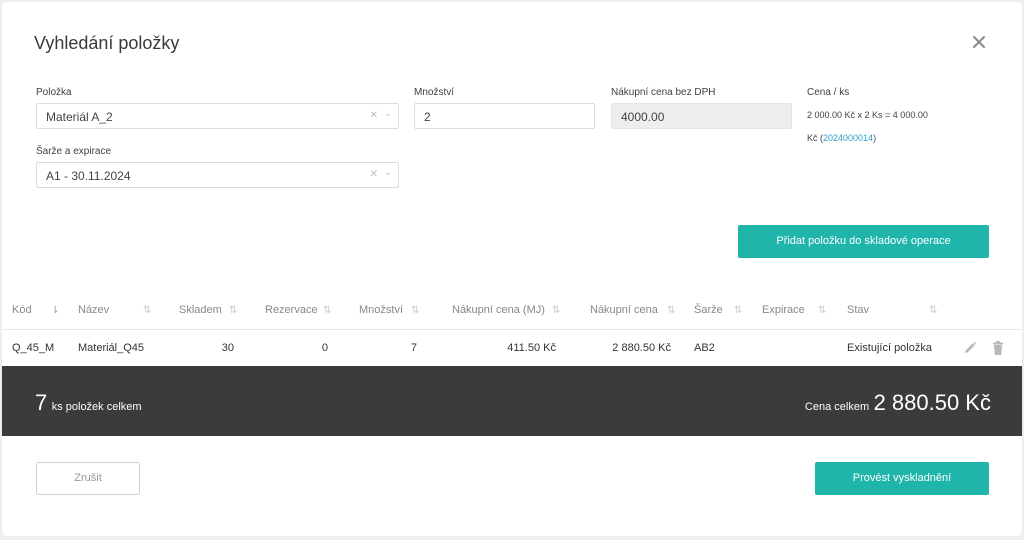 Image resolution: width=1024 pixels, height=540 pixels. Describe the element at coordinates (970, 348) in the screenshot. I see `pencil-icon` at that location.